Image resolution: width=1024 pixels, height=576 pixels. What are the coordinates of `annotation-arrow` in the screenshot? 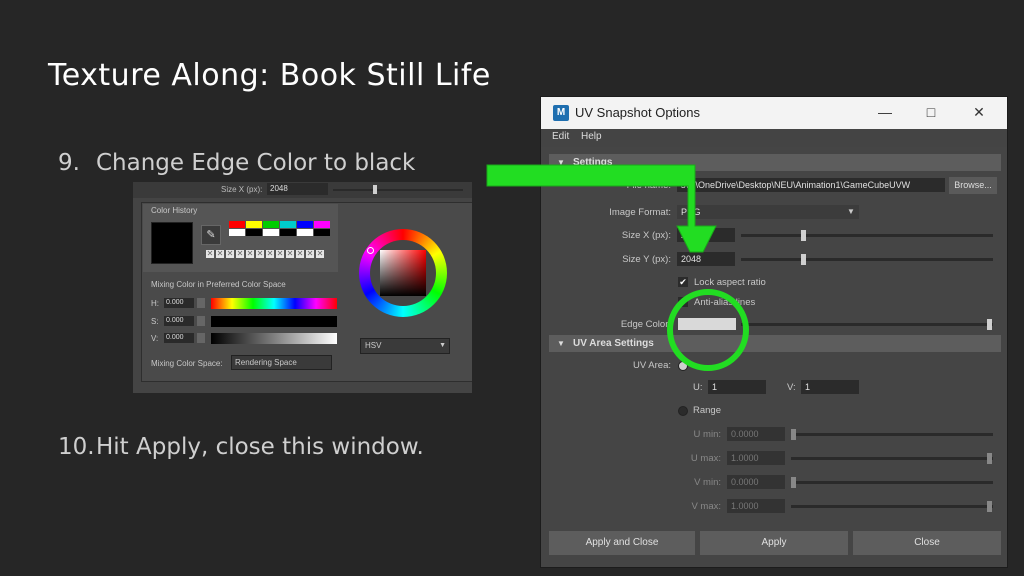 It's located at (601, 208).